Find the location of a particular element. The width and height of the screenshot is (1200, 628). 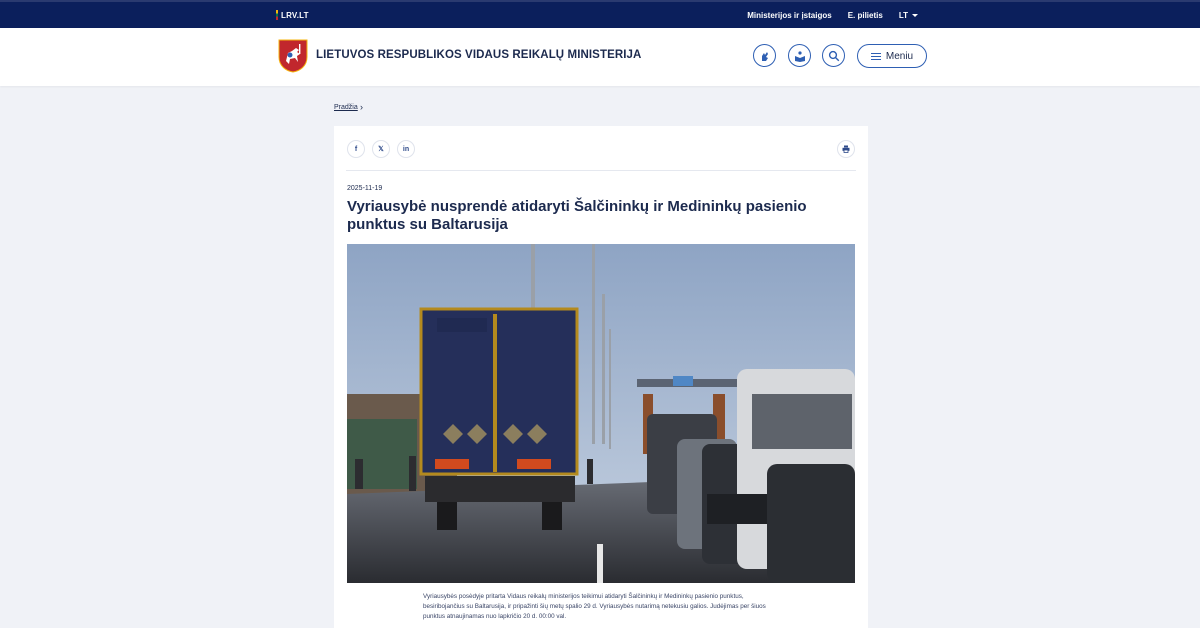

top-links: Ministerijos ir įstaigos E. pilietis LT is located at coordinates (832, 15).